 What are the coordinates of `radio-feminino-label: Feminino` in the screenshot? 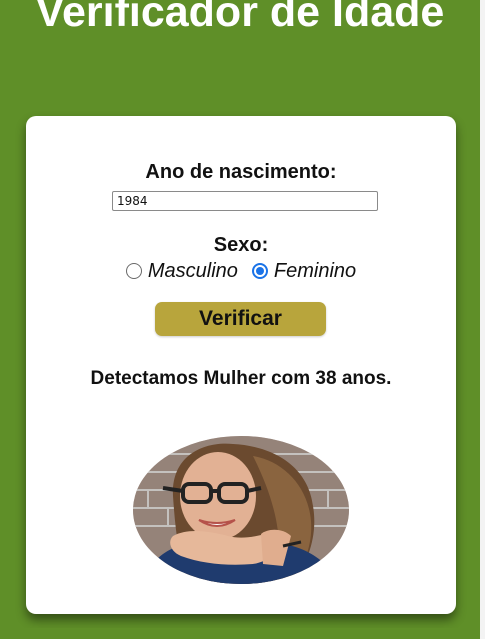 It's located at (315, 271).